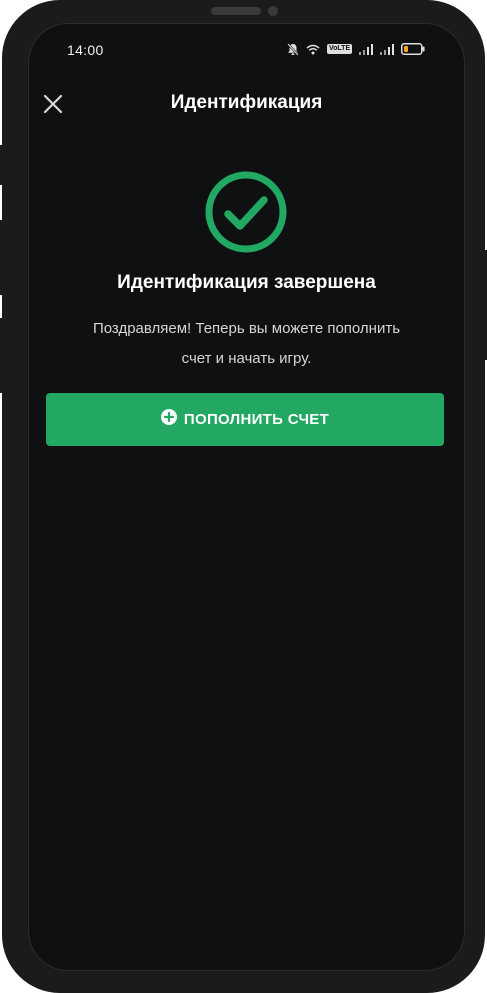 The height and width of the screenshot is (993, 487). I want to click on deposit-button-label: ПОПОЛНИТЬ СЧЕТ, so click(256, 419).